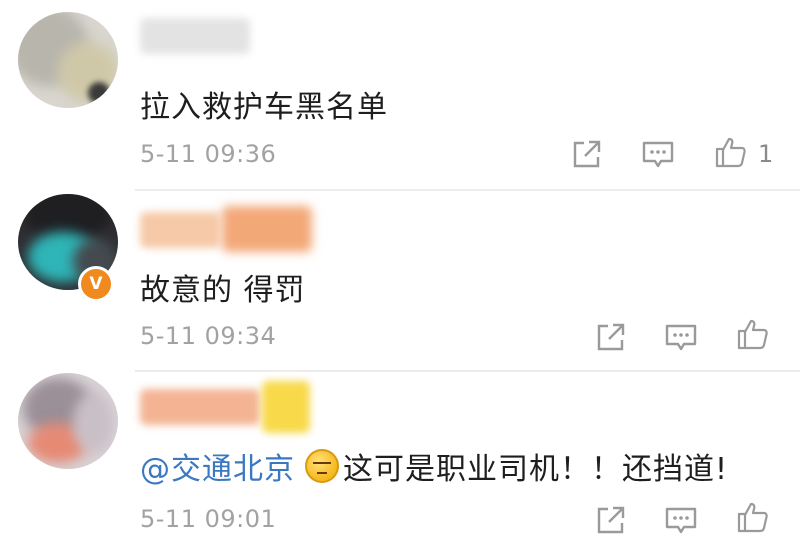 The image size is (800, 549). Describe the element at coordinates (322, 466) in the screenshot. I see `awkward-face-emoji` at that location.